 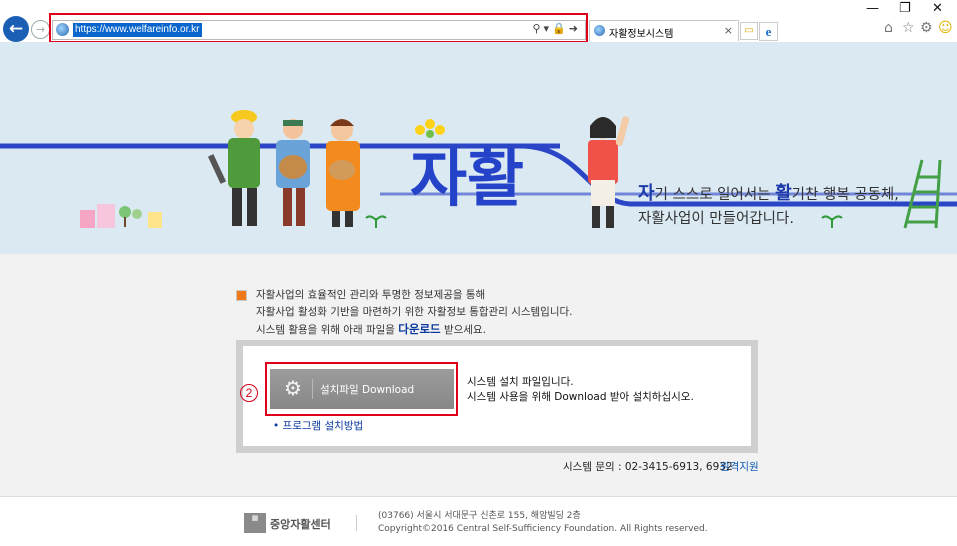 I want to click on tagline-highlight-1: 자, so click(x=646, y=193).